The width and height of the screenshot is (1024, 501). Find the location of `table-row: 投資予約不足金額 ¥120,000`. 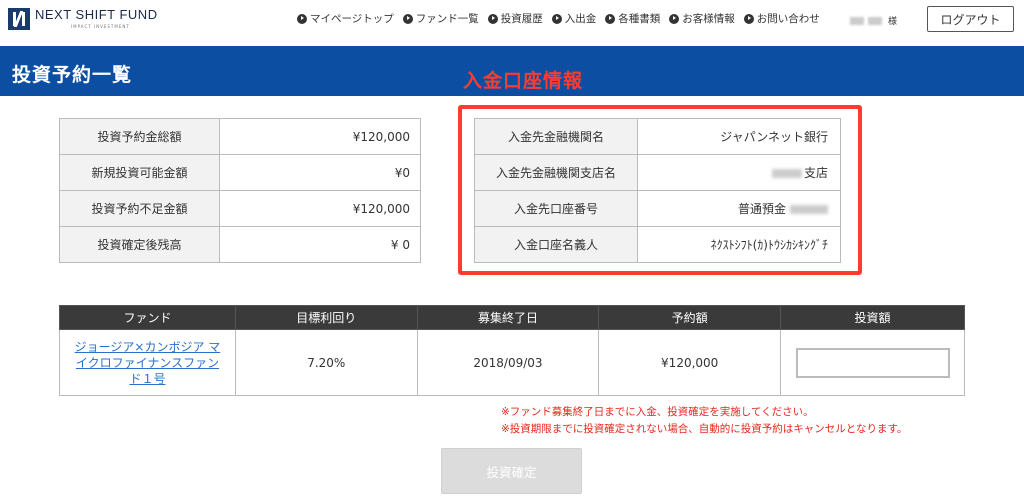

table-row: 投資予約不足金額 ¥120,000 is located at coordinates (240, 208).